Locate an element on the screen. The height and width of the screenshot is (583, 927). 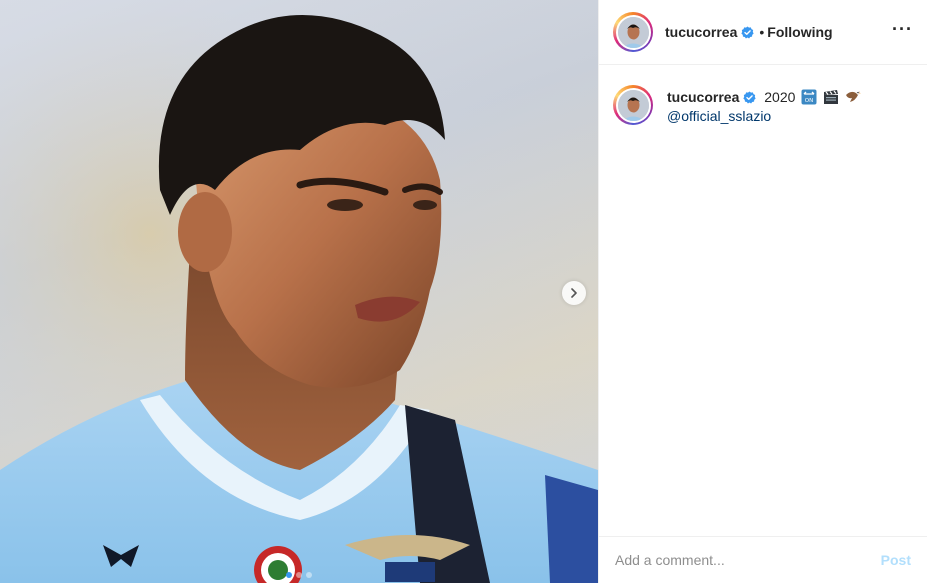
carousel-next-button is located at coordinates (574, 293).